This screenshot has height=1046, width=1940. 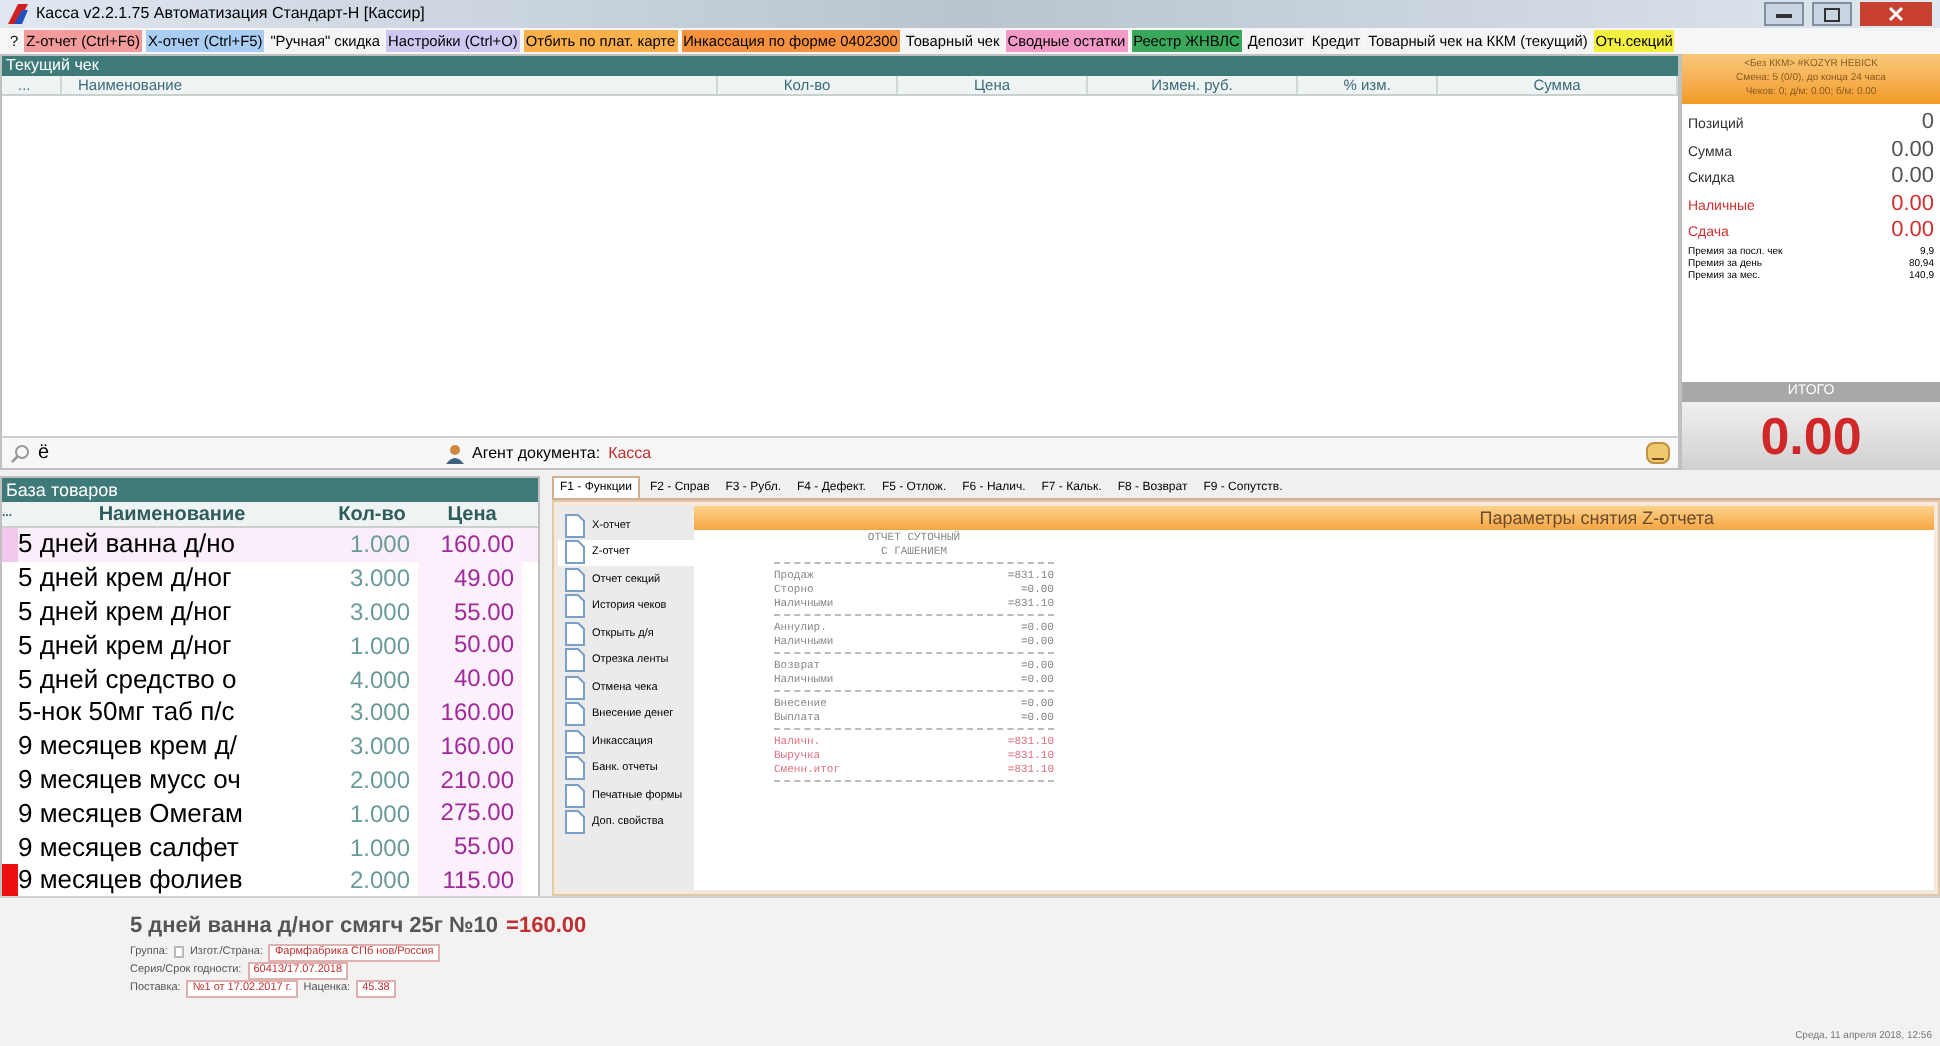 I want to click on product-price: =160.00, so click(x=546, y=927).